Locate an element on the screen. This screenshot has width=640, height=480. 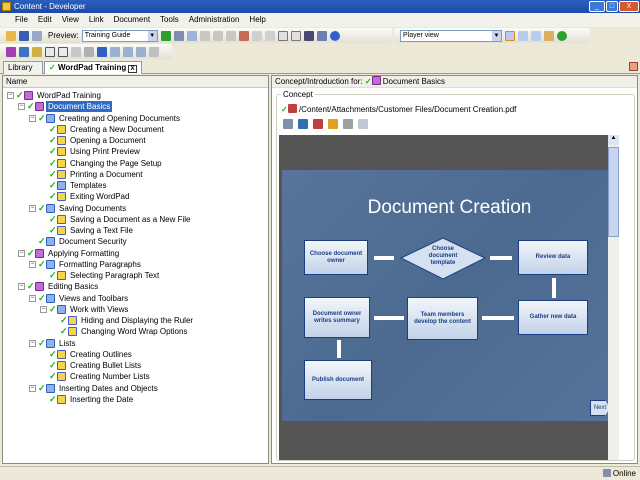
tree-item: − ✓ Editing Basics is located at coordinates (59, 286).